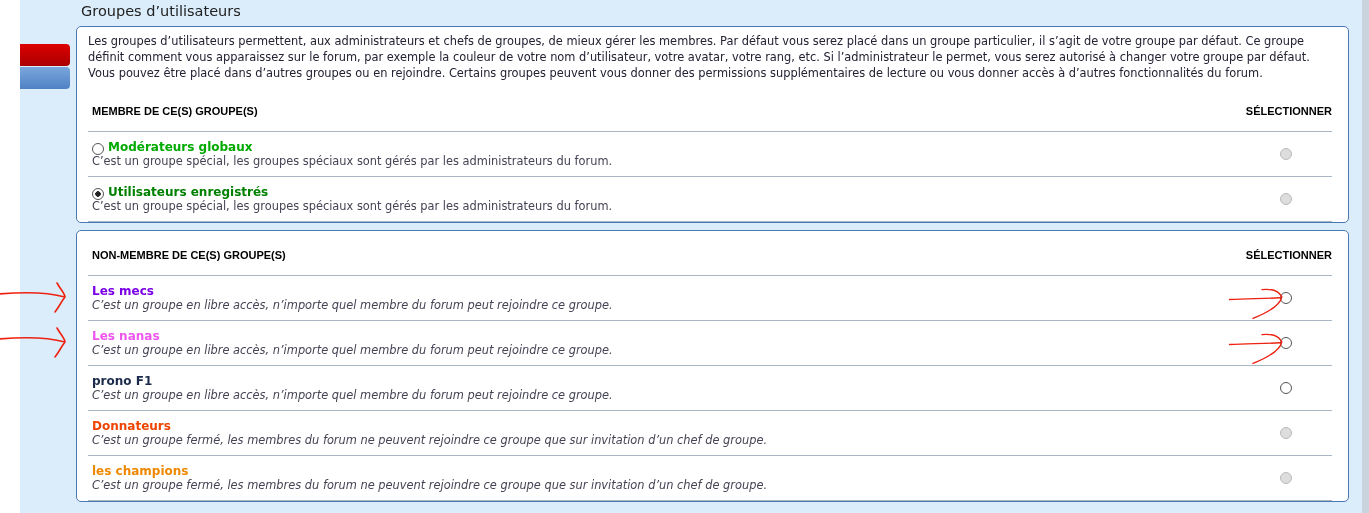 Image resolution: width=1369 pixels, height=513 pixels. Describe the element at coordinates (699, 57) in the screenshot. I see `intro-text: Les groupes d’utilisateurs permettent, aux administrateurs et chefs de groupes, de mieux gérer les membres. Par défaut vous serez placé dans un groupe particulier, il s’agit de votre groupe par défaut. Ce groupe définit comment vous apparaissez sur le forum, par exemple la couleur de votre nom d’utilisateur, votre avatar, votre rang, etc. Si l’administrateur le permet, vous serez autorisé à changer votre groupe par défaut. Vous pouvez être placé dans d’autres groupes ou en rejoindre. Certains groupes peuvent vous donner des permissions supplémentaires de lecture ou vous donner accès à d’autres fonctionnalités du forum.` at that location.